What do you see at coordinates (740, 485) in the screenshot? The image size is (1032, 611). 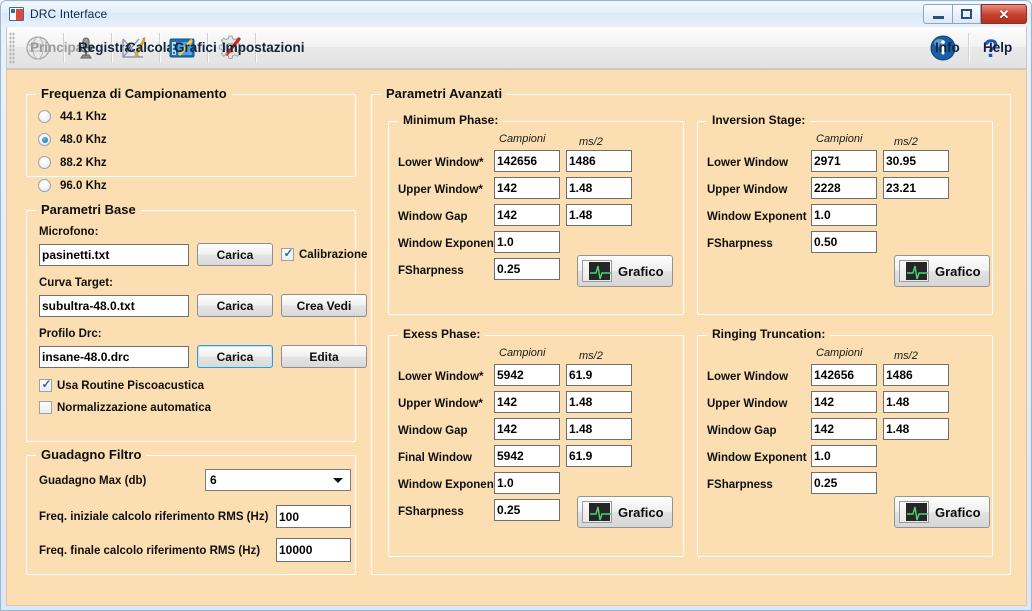 I see `row-label-rt-4: FSharpness` at bounding box center [740, 485].